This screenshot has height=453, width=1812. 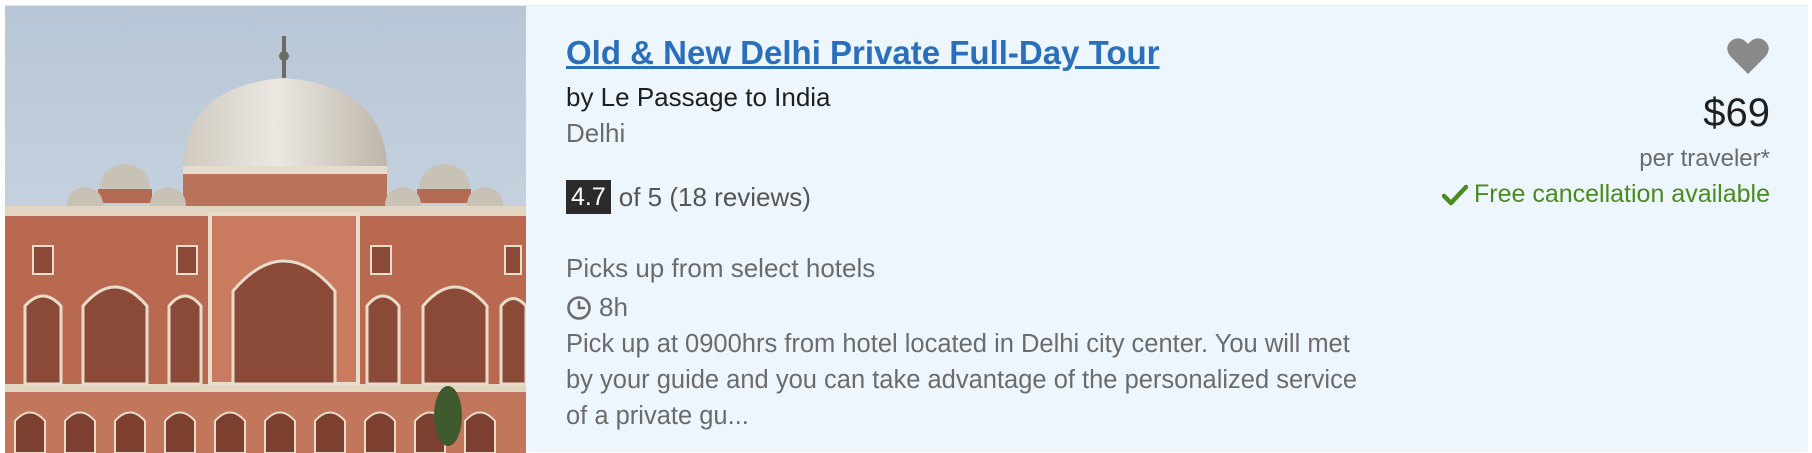 What do you see at coordinates (596, 133) in the screenshot?
I see `location-label: Delhi` at bounding box center [596, 133].